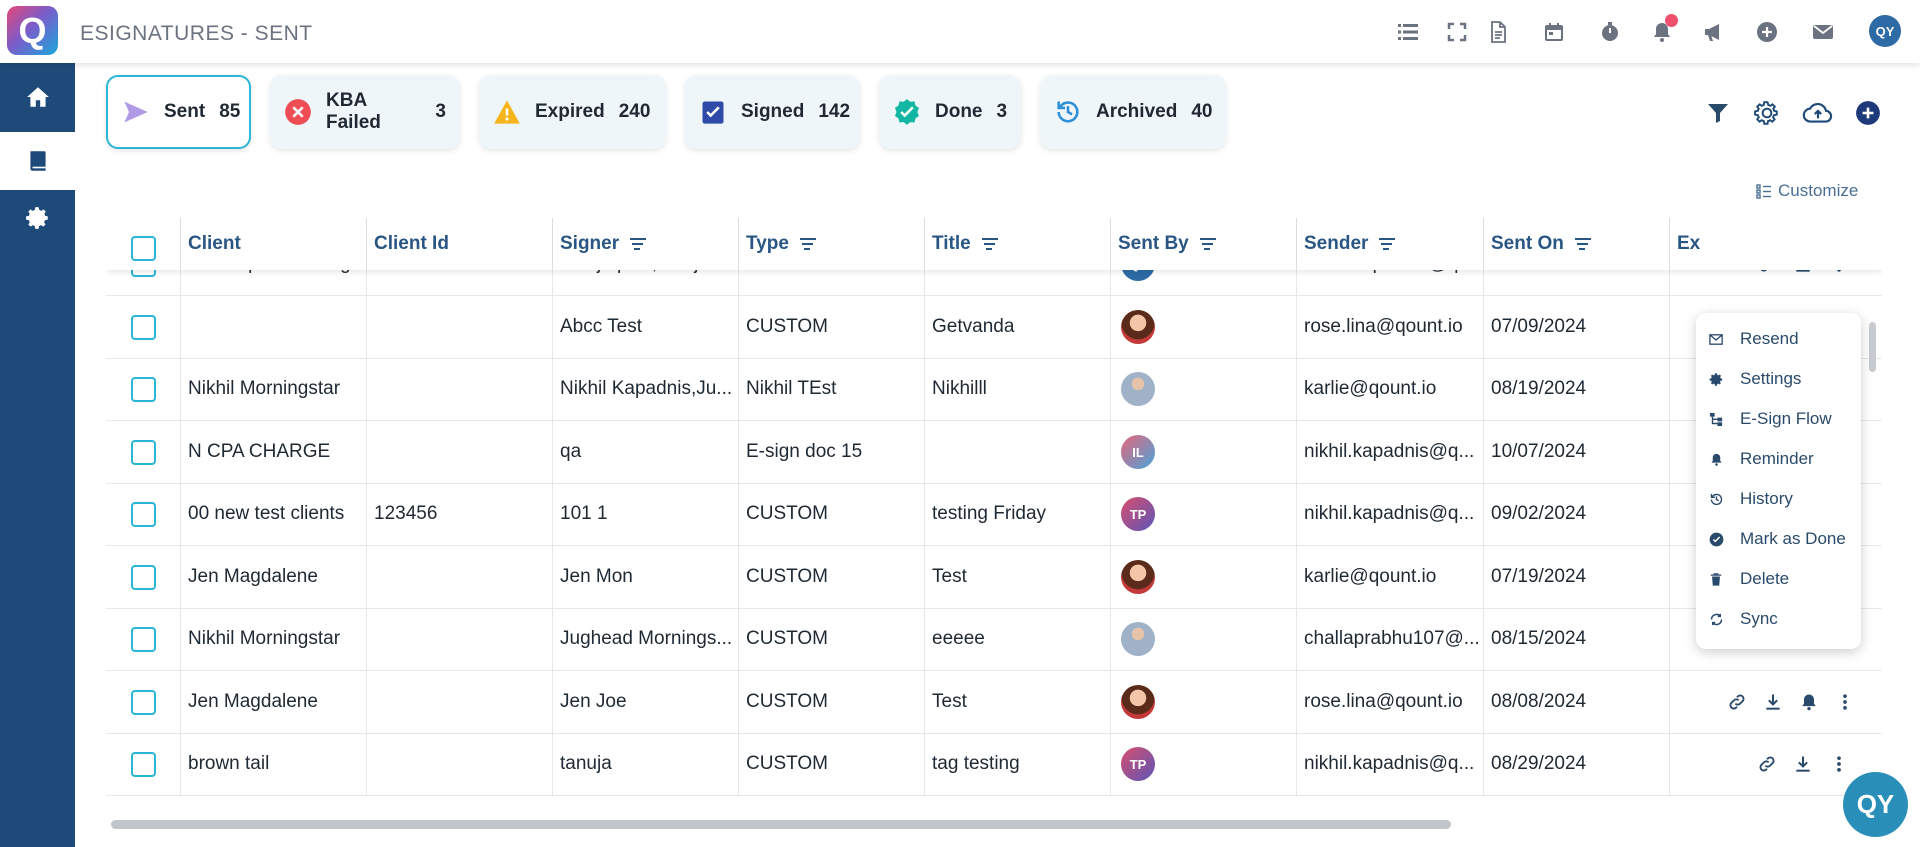 The height and width of the screenshot is (847, 1920). Describe the element at coordinates (1823, 32) in the screenshot. I see `mail-icon` at that location.